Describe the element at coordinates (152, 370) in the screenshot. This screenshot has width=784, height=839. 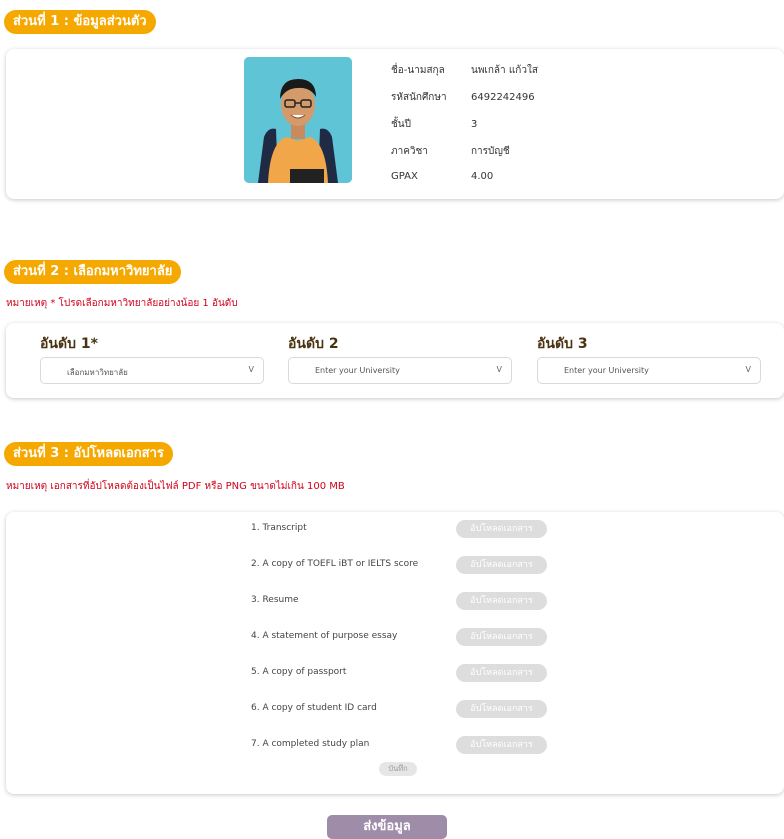
I see `rank-1-select: เลือกมหาวิทยาลัย V` at that location.